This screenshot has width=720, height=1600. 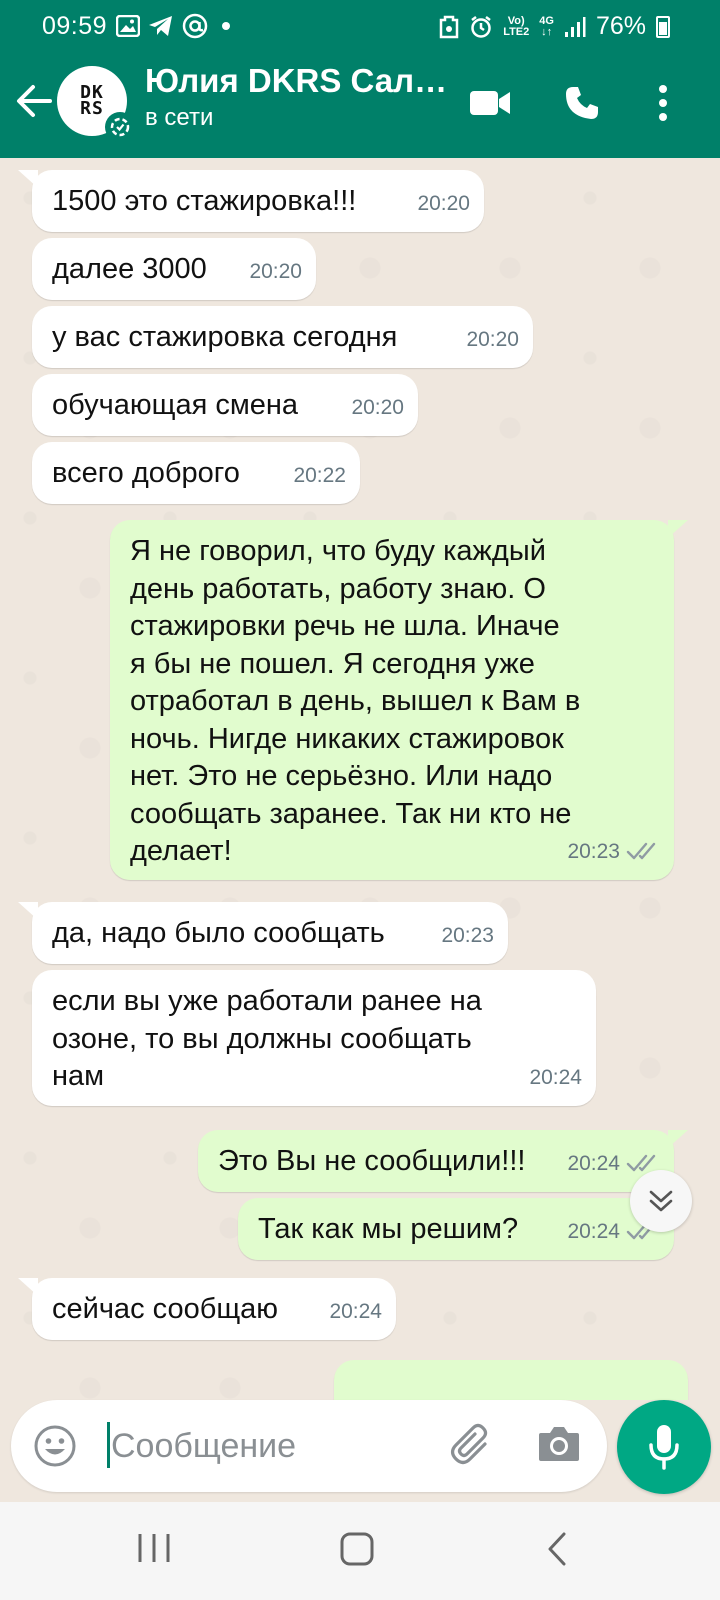 I want to click on message-text: всего доброго, so click(x=146, y=473).